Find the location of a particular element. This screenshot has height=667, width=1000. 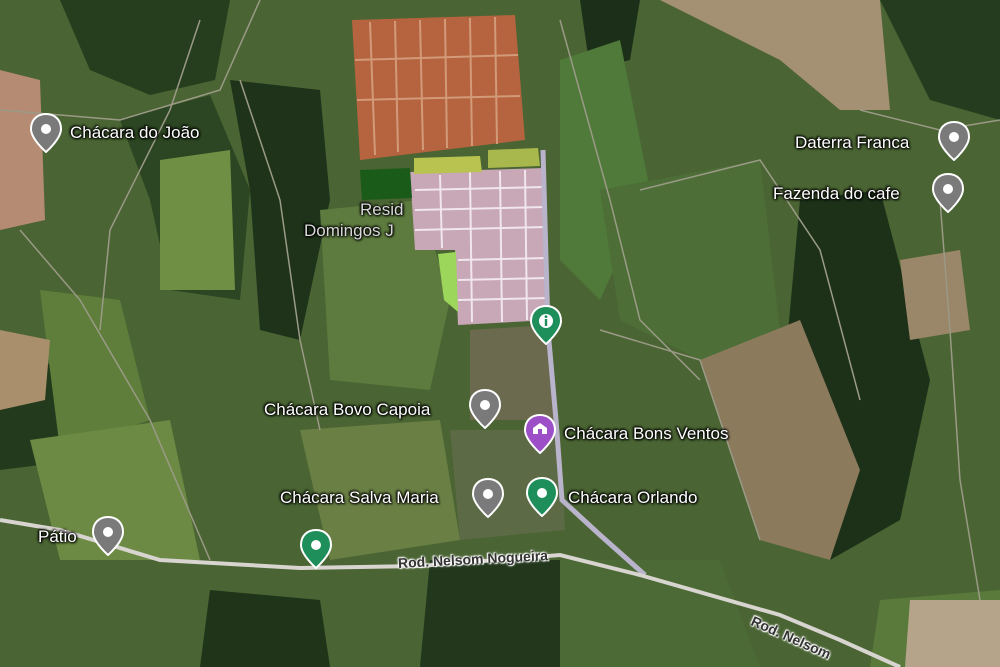

purple-pin-icon is located at coordinates (540, 434).